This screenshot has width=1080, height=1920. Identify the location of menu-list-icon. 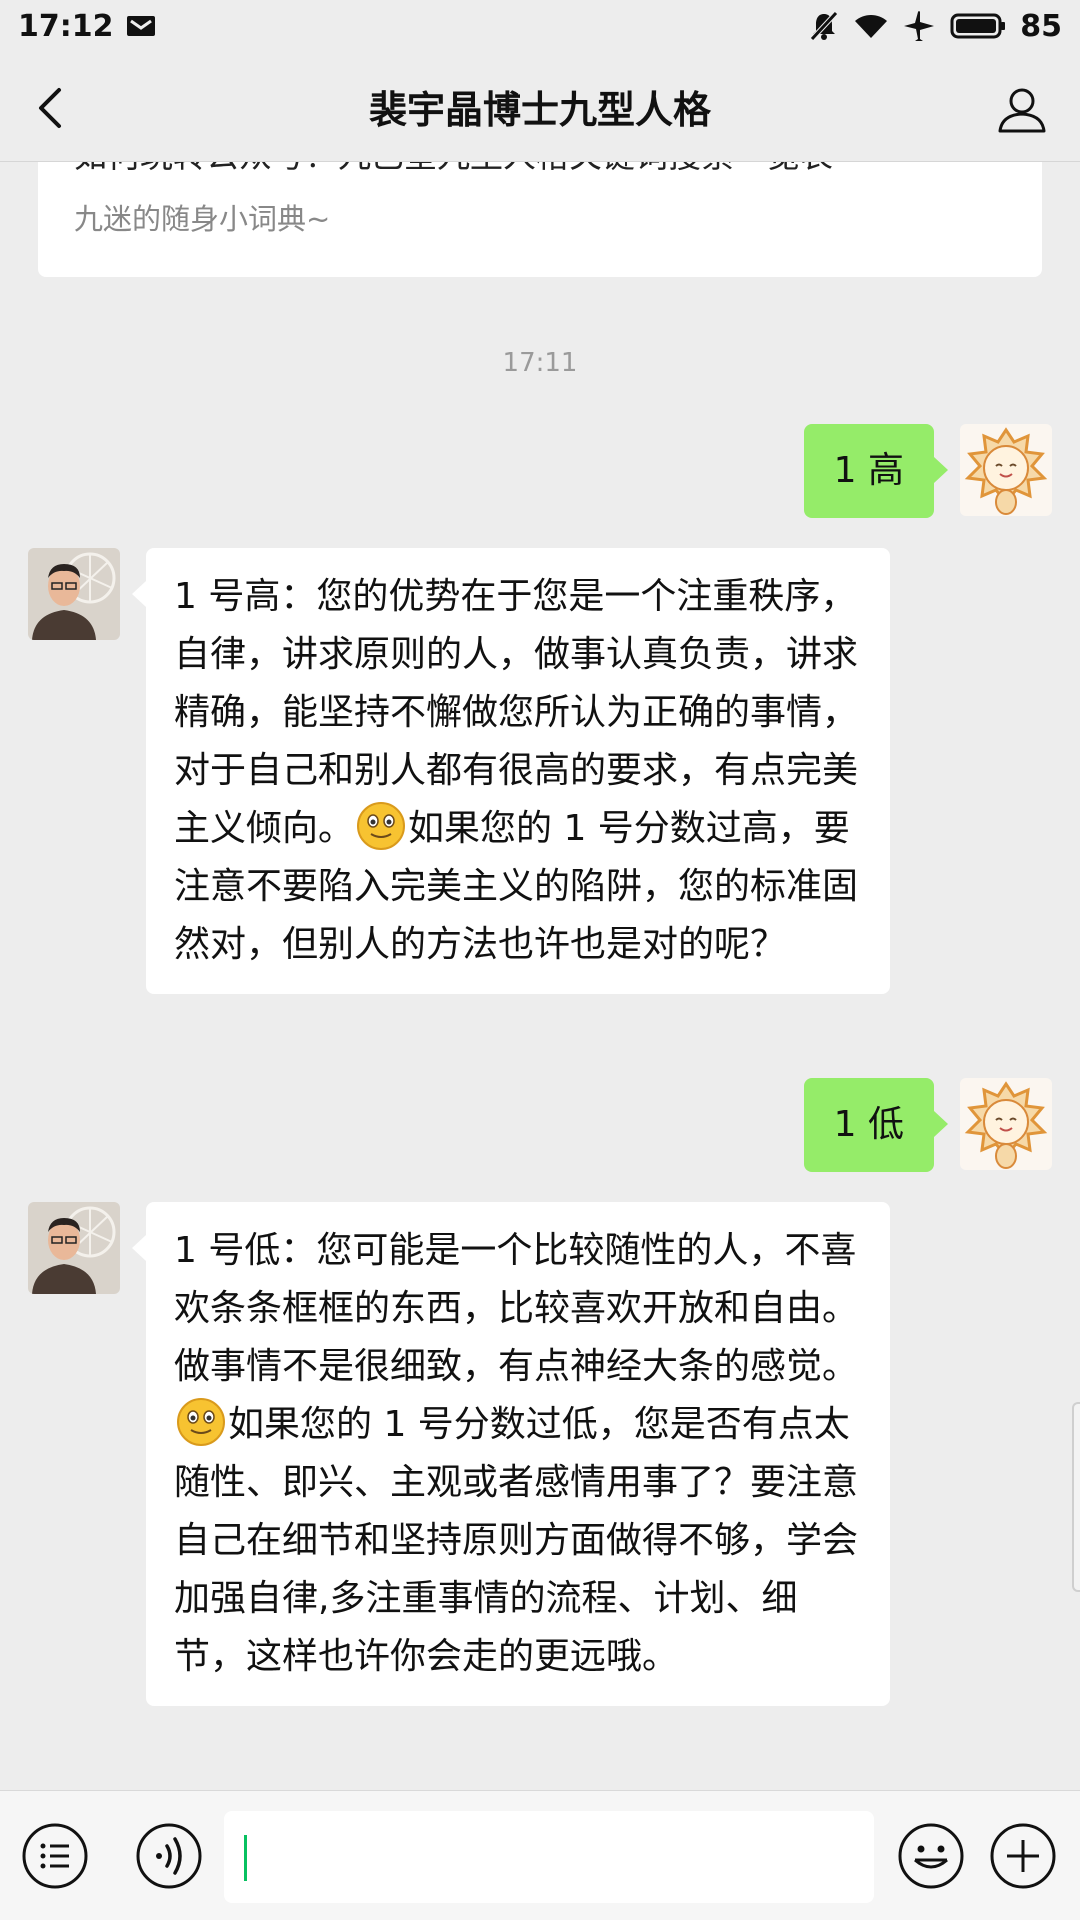
(55, 1856).